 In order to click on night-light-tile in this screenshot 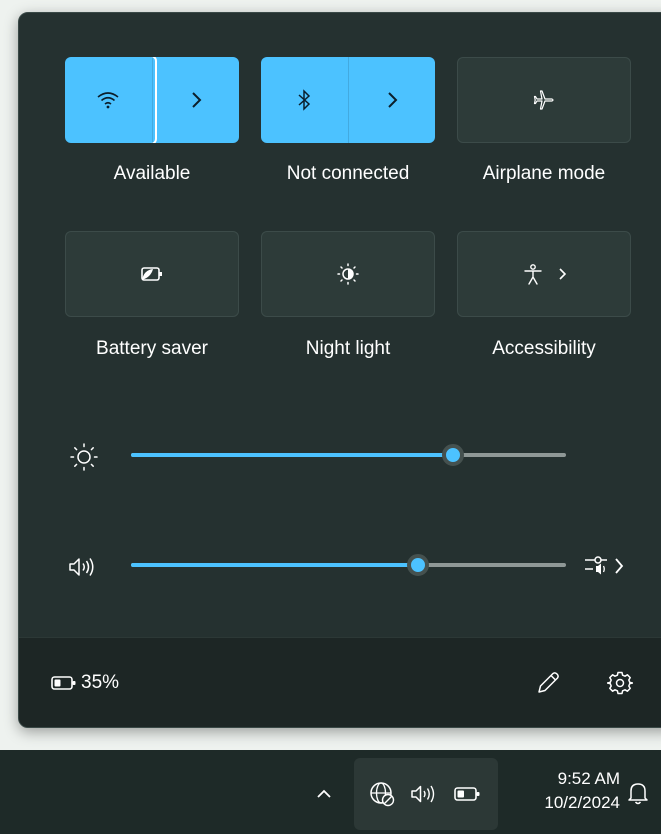, I will do `click(348, 274)`.